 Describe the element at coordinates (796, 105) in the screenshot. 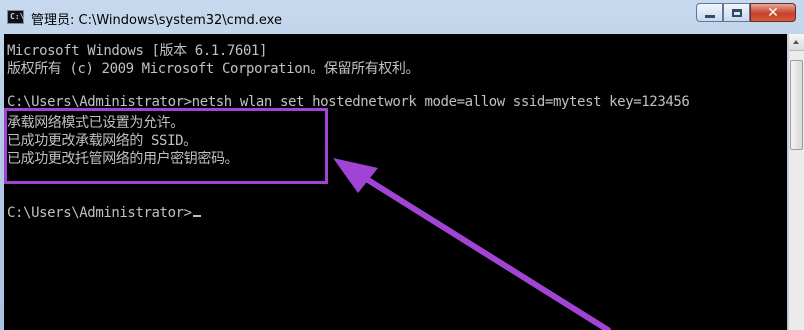

I see `scroll-thumb` at that location.